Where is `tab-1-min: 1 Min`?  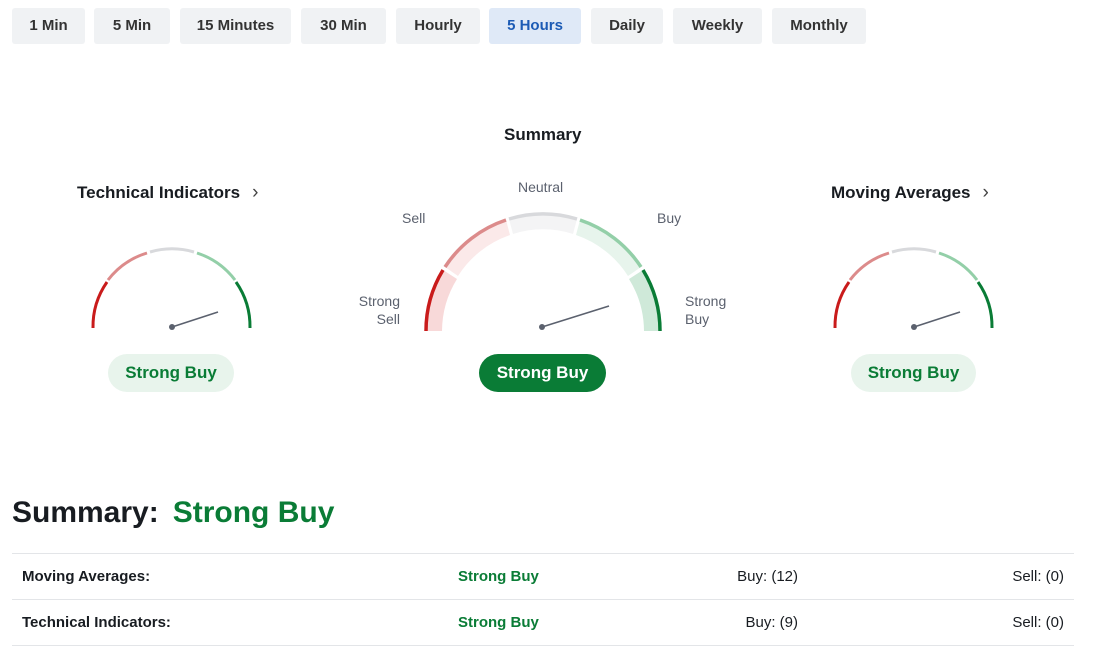
tab-1-min: 1 Min is located at coordinates (48, 26).